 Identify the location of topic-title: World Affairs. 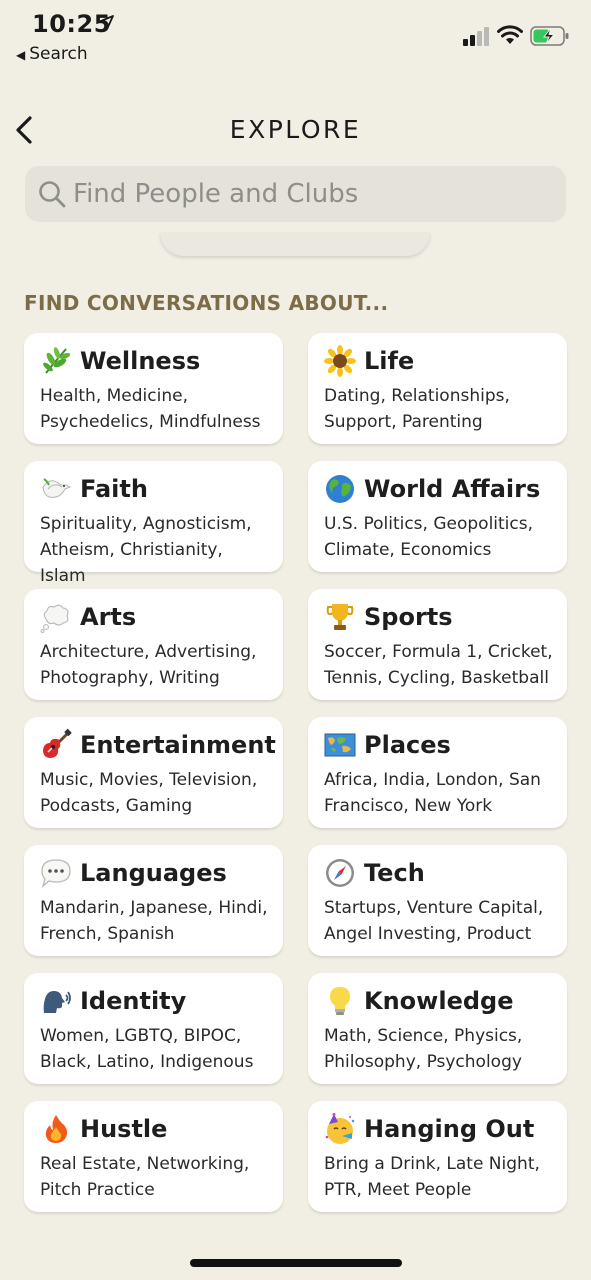
(452, 489).